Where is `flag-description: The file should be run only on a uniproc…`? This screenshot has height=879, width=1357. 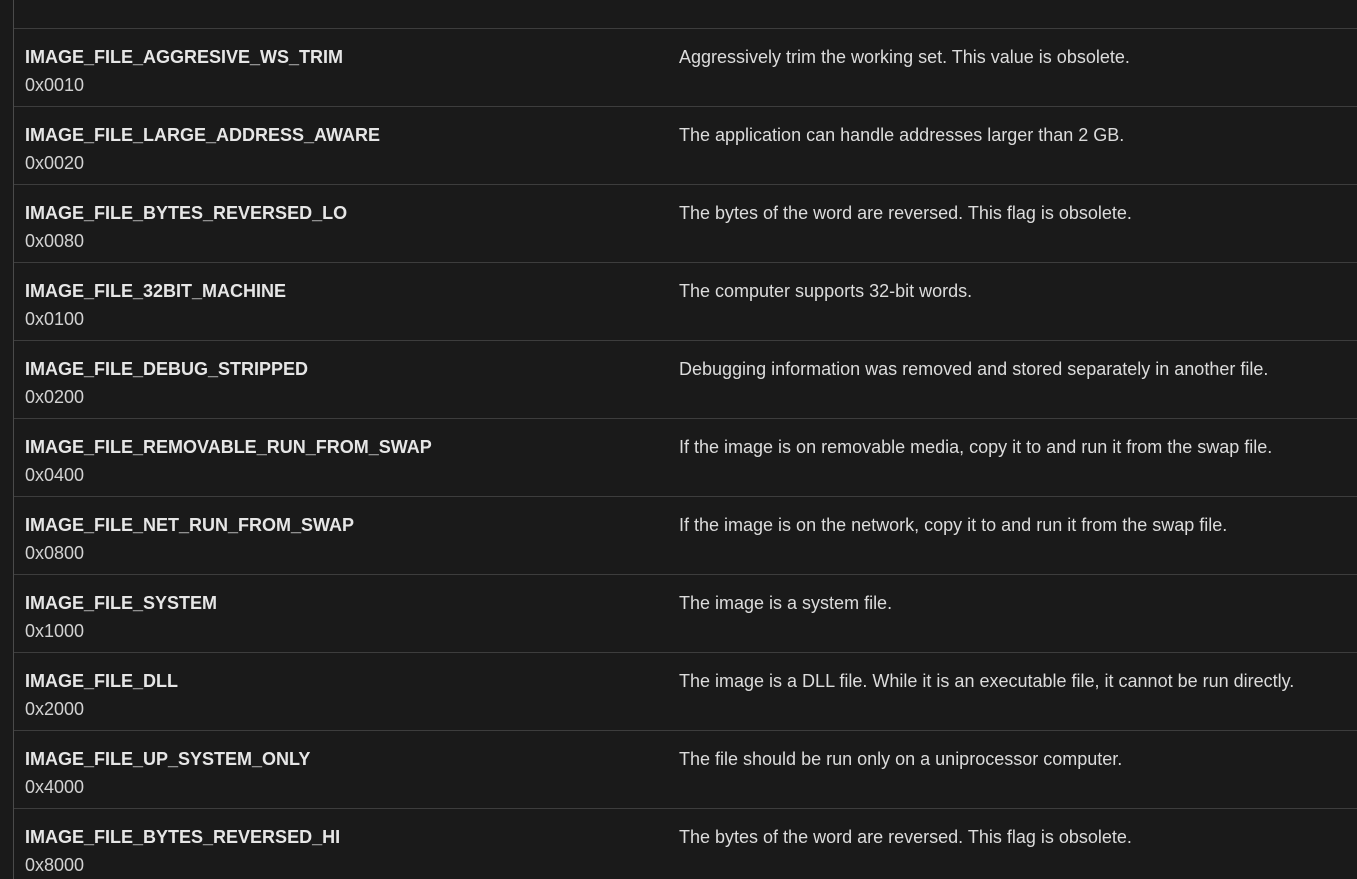 flag-description: The file should be run only on a uniproc… is located at coordinates (901, 759).